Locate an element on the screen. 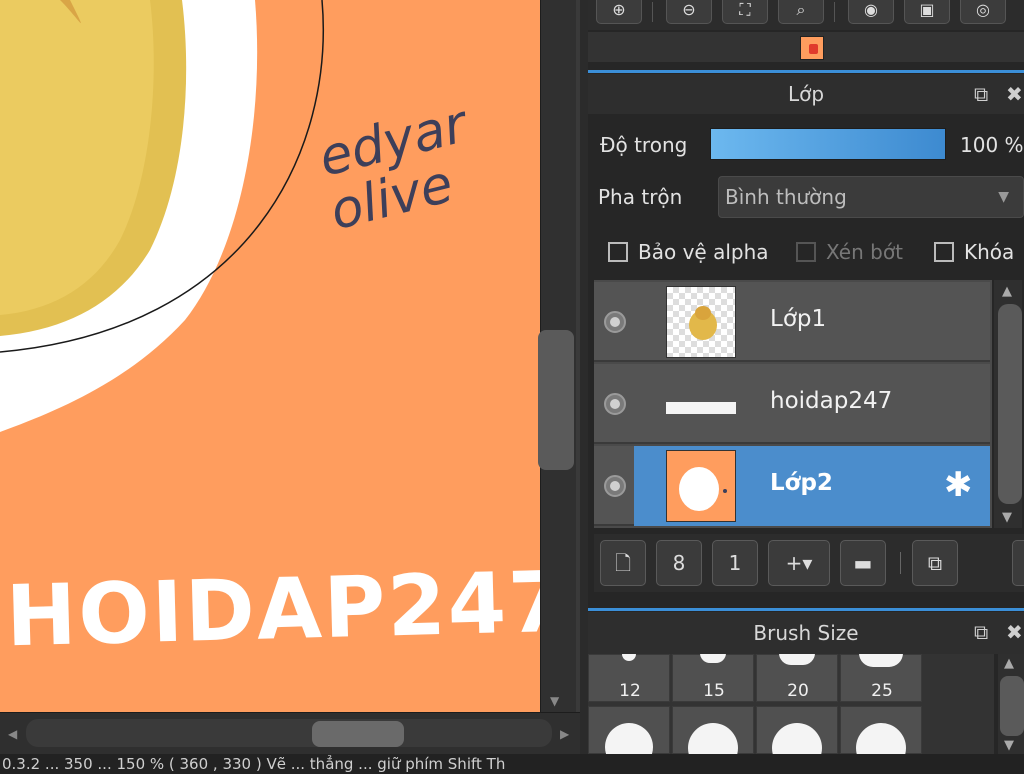 The height and width of the screenshot is (774, 1024). more-tools-button is located at coordinates (1018, 563).